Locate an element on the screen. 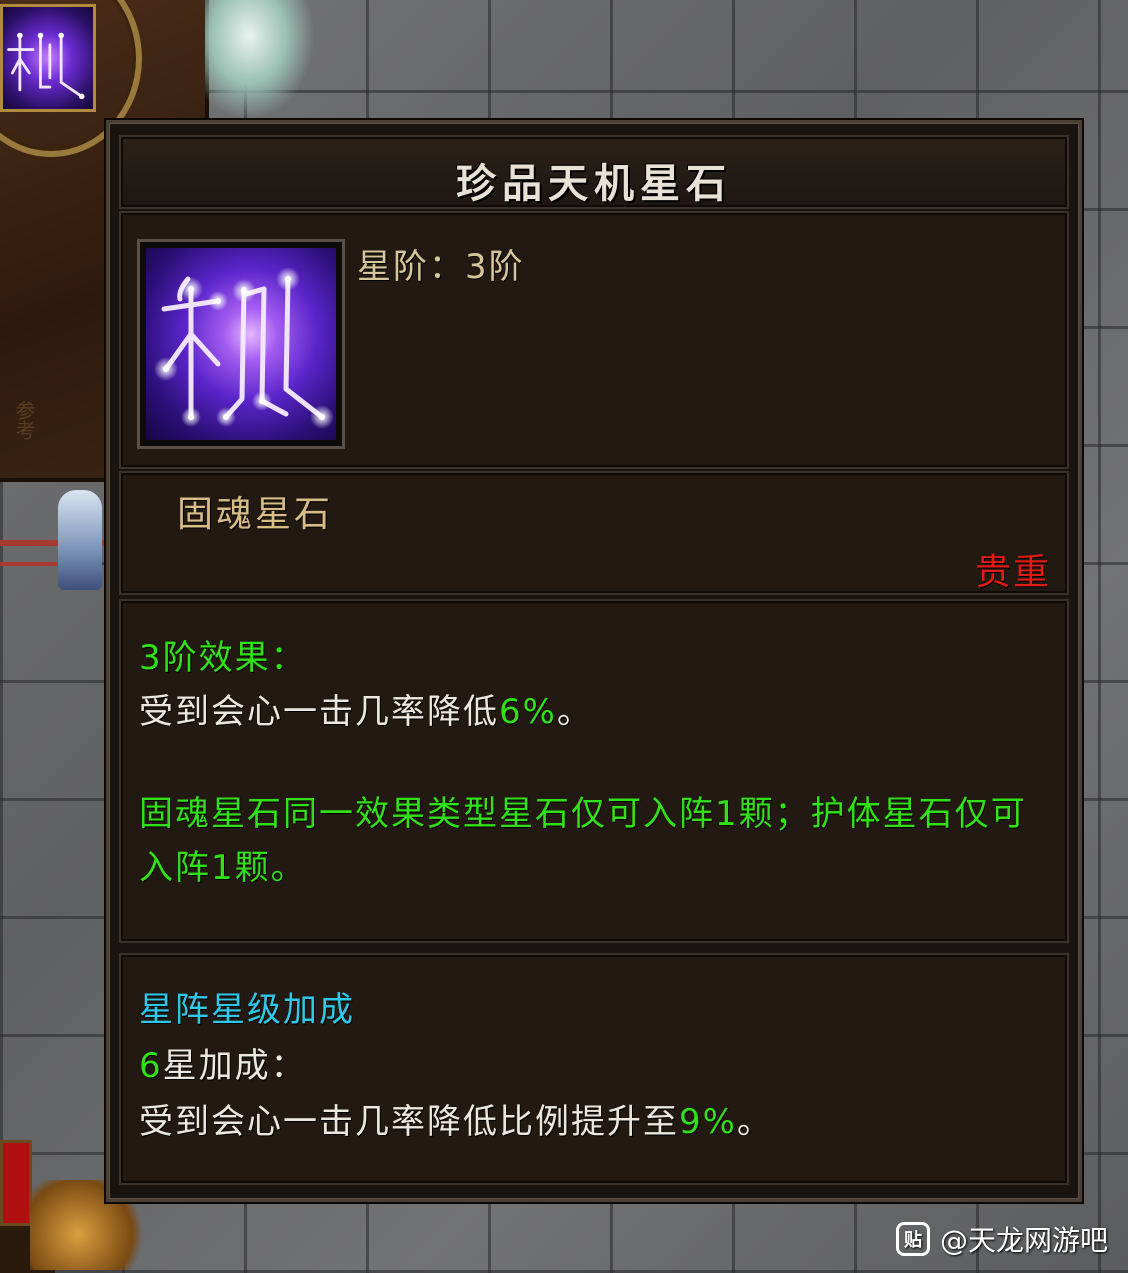 Image resolution: width=1128 pixels, height=1273 pixels. tooltip-title-bar: 珍品天机星石 is located at coordinates (594, 172).